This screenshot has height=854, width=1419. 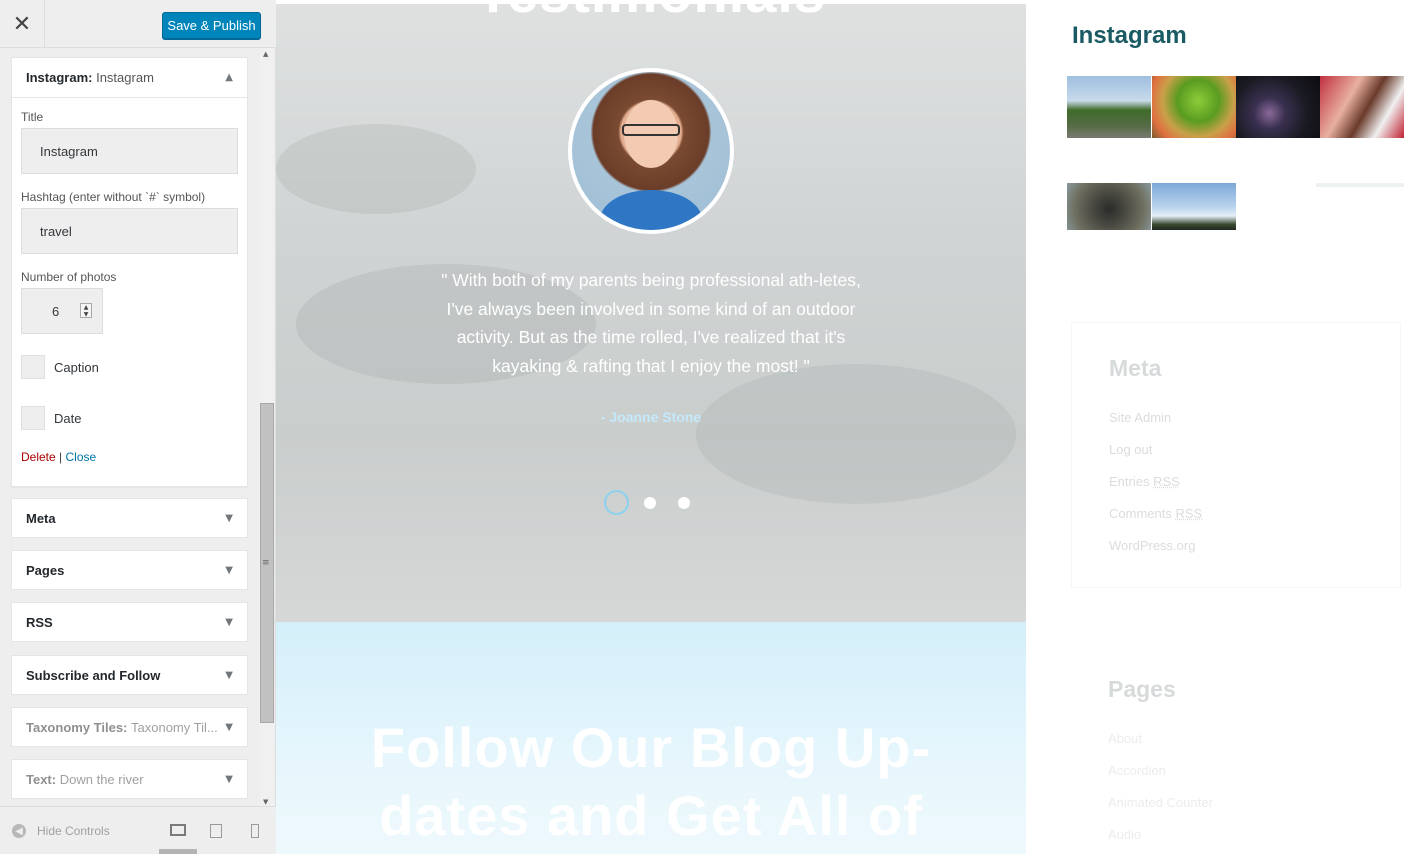 What do you see at coordinates (1130, 449) in the screenshot?
I see `log-out-link: Log out` at bounding box center [1130, 449].